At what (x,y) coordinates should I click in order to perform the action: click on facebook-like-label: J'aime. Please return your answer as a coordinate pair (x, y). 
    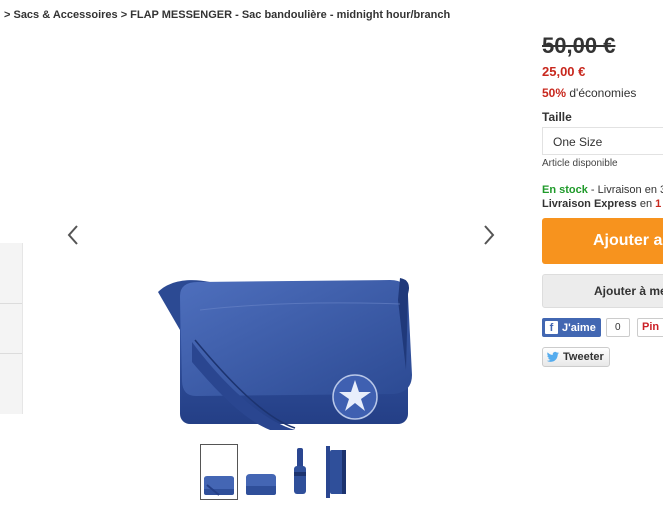
    Looking at the image, I should click on (579, 327).